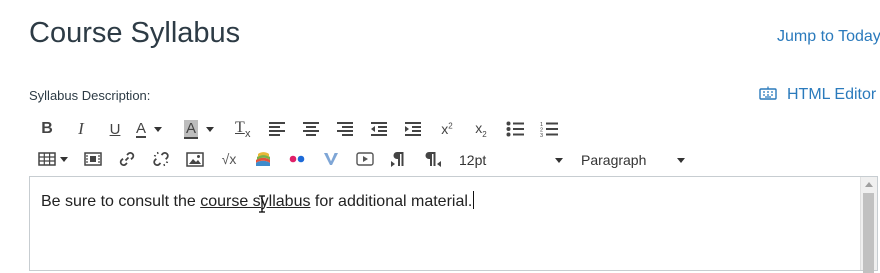 Image resolution: width=880 pixels, height=273 pixels. I want to click on vimeo-button, so click(331, 159).